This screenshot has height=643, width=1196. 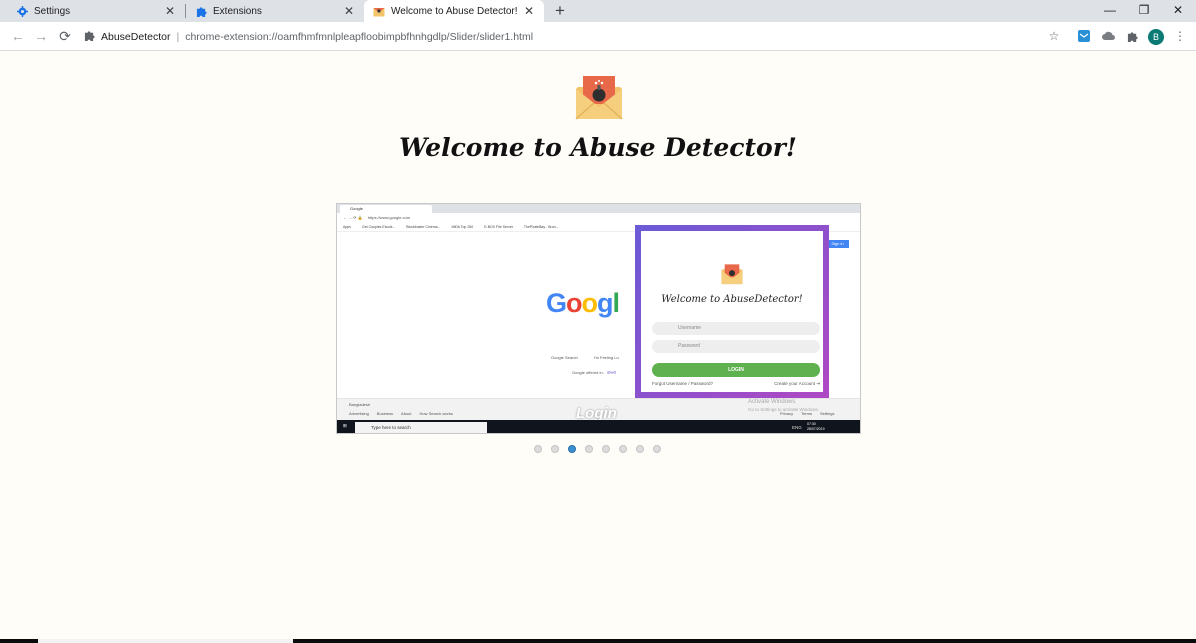 I want to click on bookmark-star-icon: ☆, so click(x=1054, y=36).